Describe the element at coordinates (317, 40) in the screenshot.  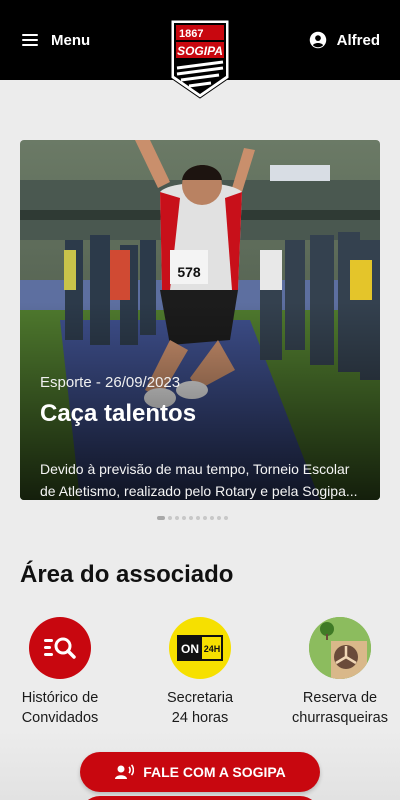
I see `user-avatar-icon` at that location.